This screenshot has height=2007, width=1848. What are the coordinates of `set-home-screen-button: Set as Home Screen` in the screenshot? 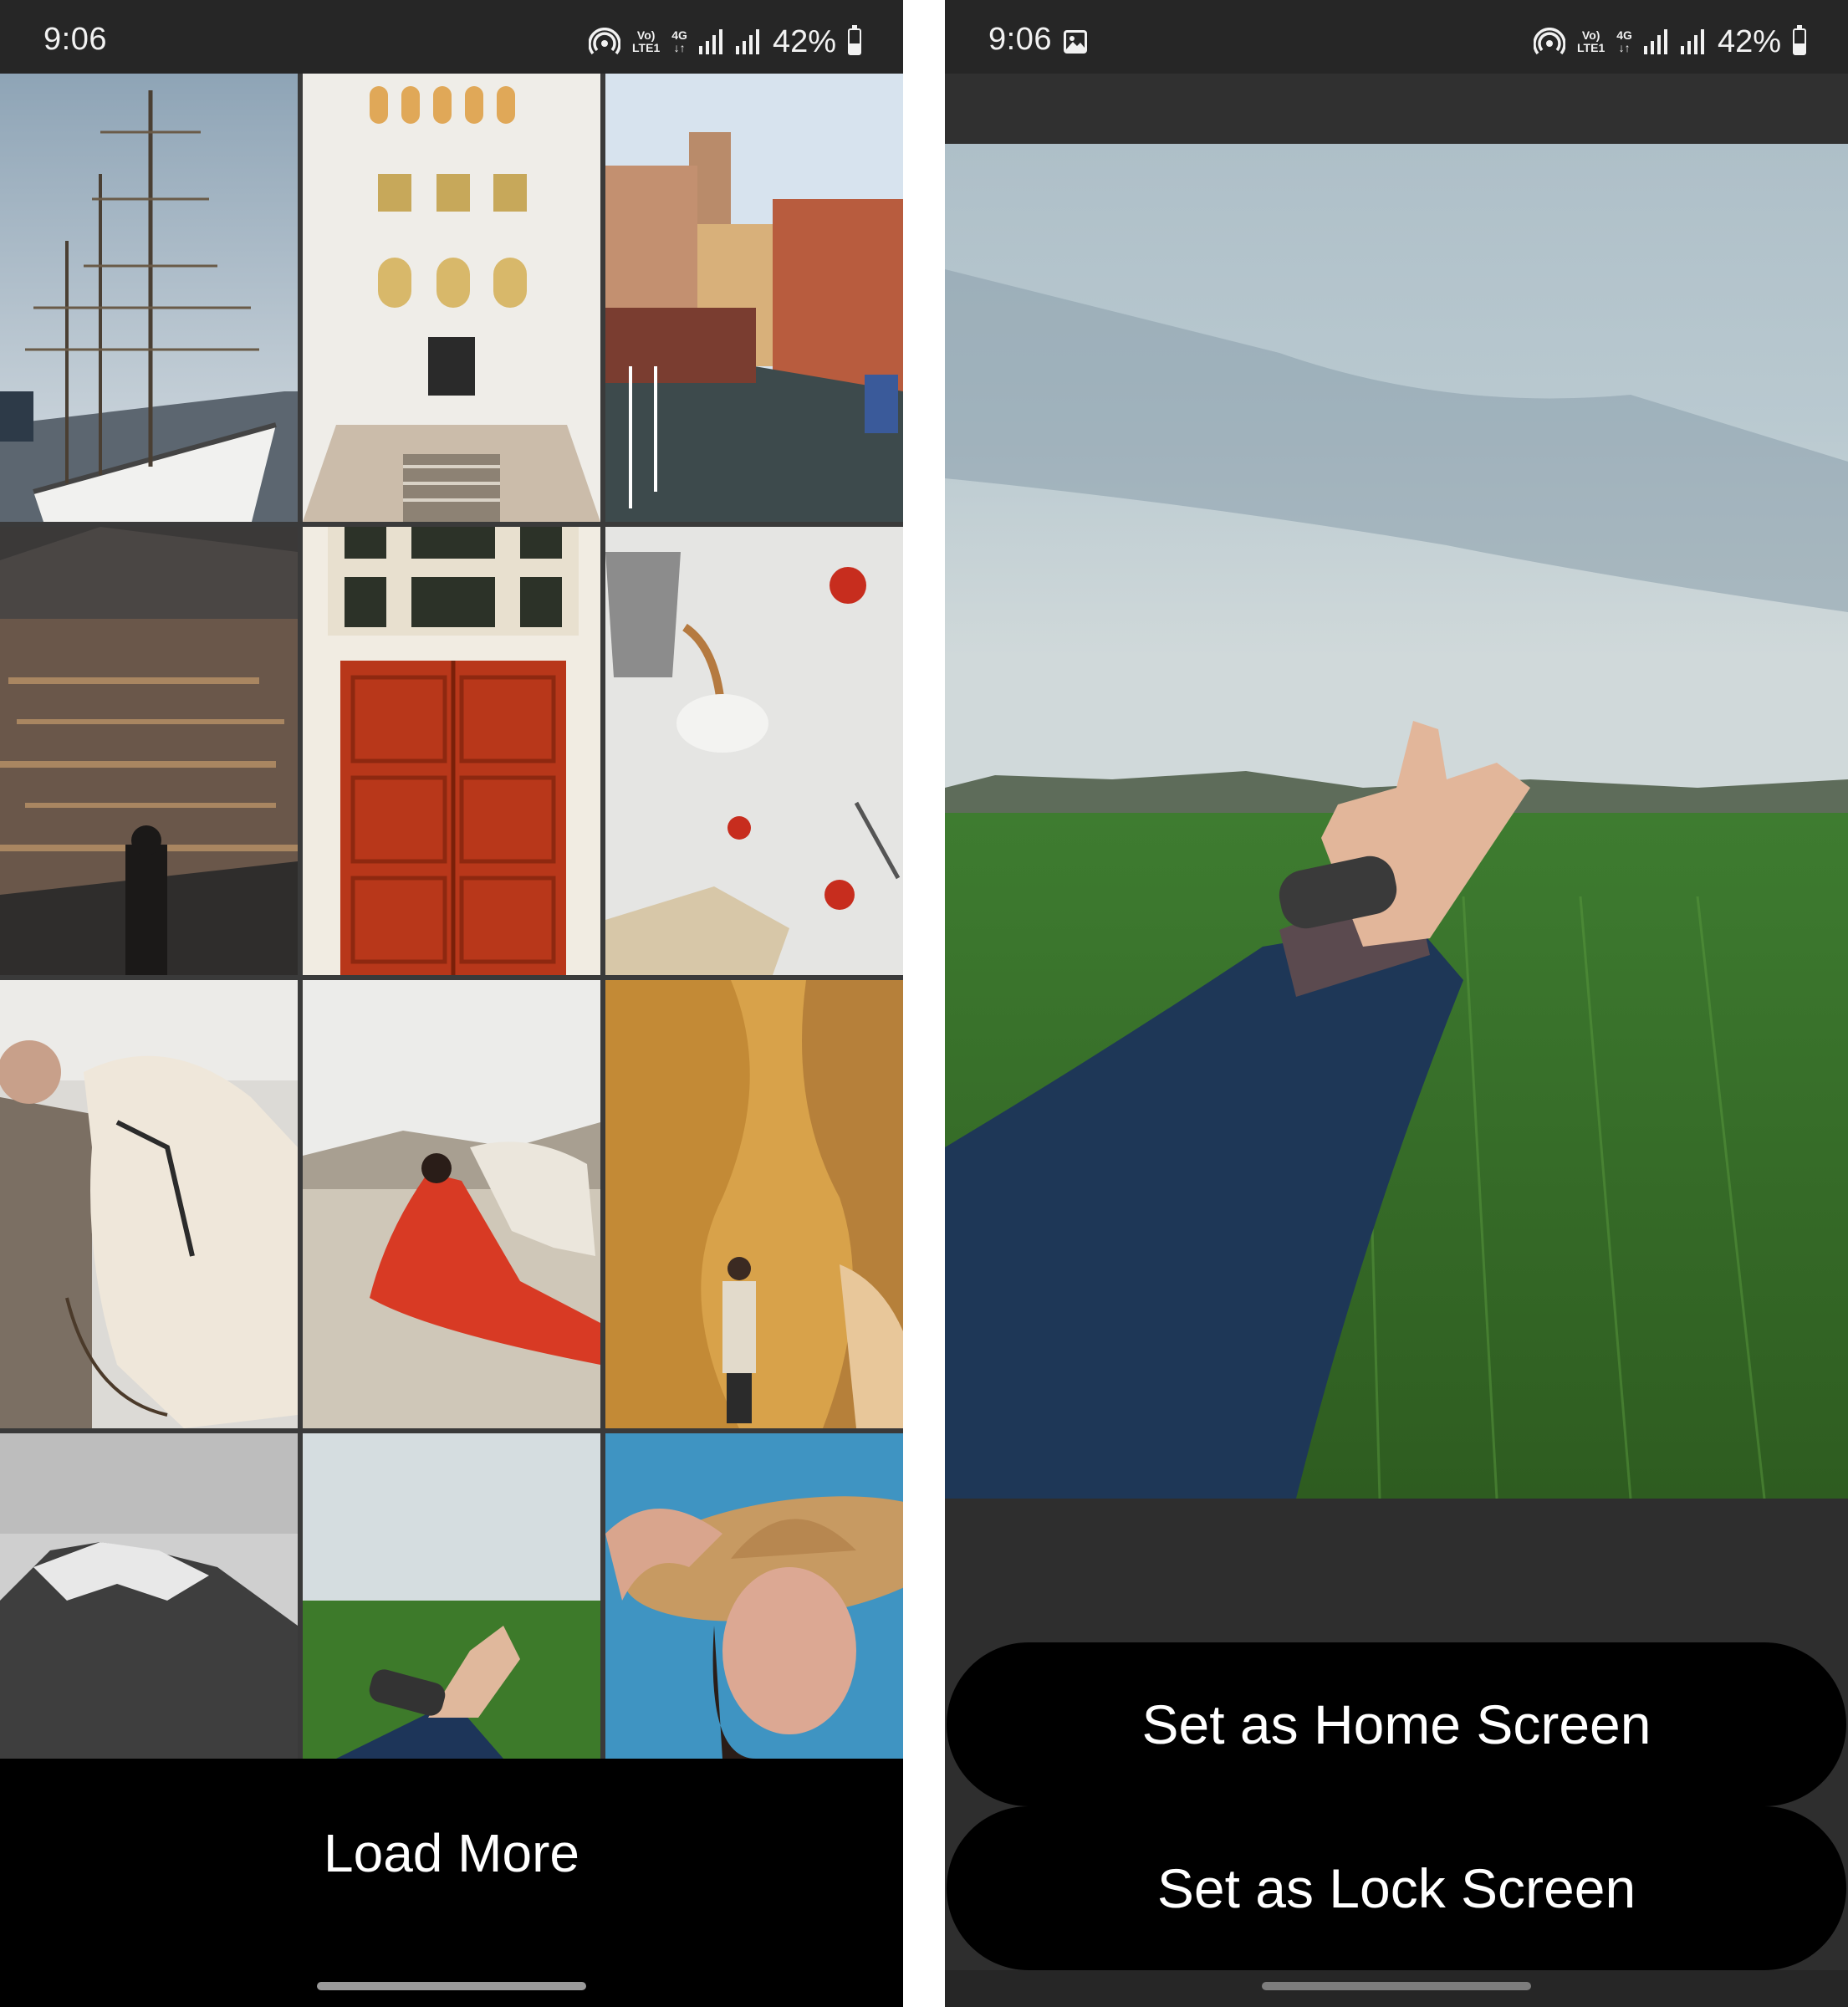 It's located at (1396, 1724).